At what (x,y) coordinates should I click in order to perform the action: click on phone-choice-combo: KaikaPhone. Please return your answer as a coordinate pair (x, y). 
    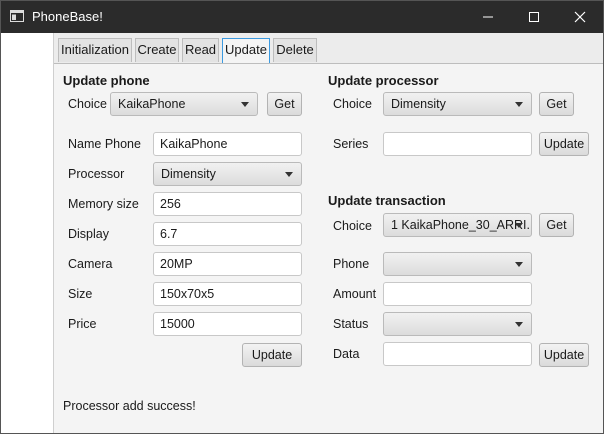
    Looking at the image, I should click on (184, 104).